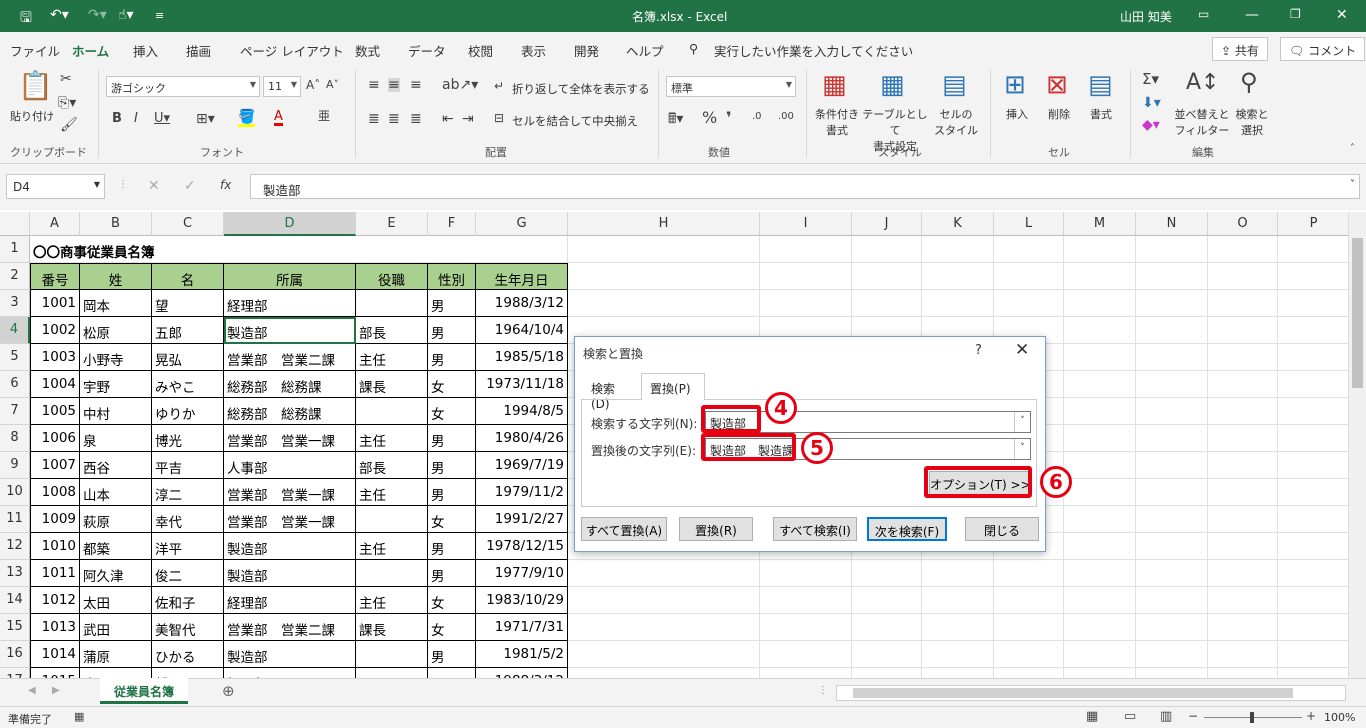  What do you see at coordinates (394, 85) in the screenshot?
I see `align-middle-icon: ≡` at bounding box center [394, 85].